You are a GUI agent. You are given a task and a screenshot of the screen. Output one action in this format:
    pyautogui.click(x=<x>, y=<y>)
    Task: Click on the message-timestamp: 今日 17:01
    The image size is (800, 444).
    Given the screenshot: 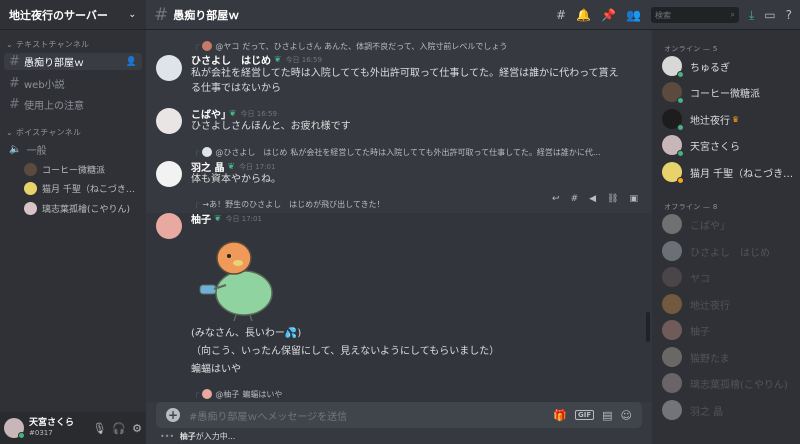 What is the action you would take?
    pyautogui.click(x=257, y=166)
    